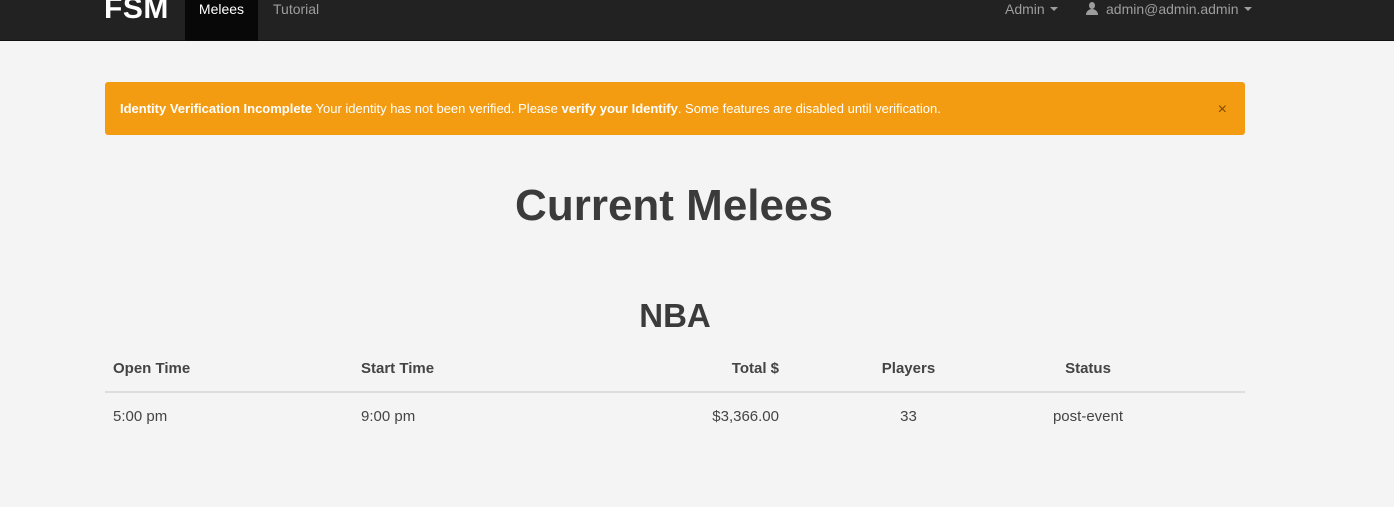  Describe the element at coordinates (1222, 109) in the screenshot. I see `close-icon: ×` at that location.